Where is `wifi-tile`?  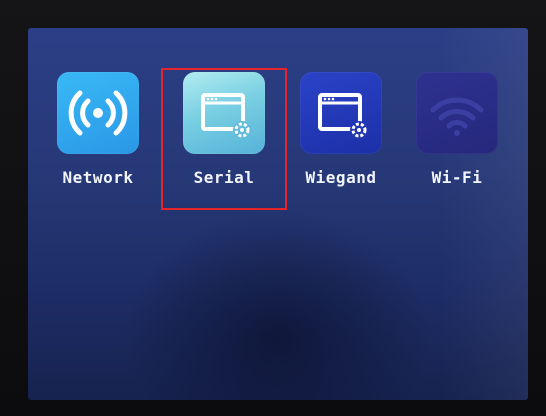
wifi-tile is located at coordinates (457, 113).